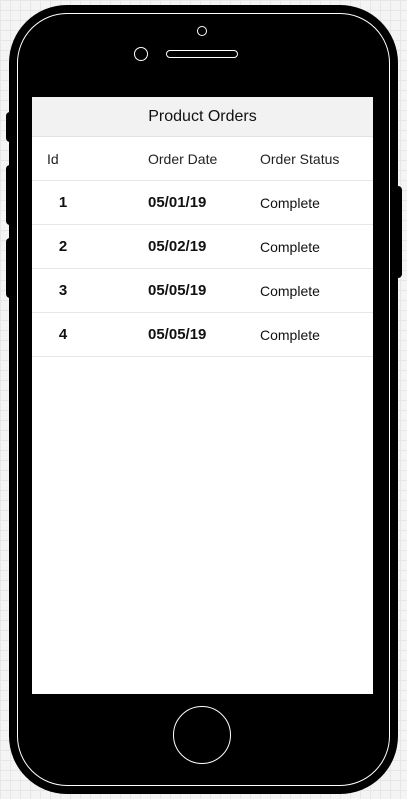  Describe the element at coordinates (63, 246) in the screenshot. I see `order-id: 2` at that location.